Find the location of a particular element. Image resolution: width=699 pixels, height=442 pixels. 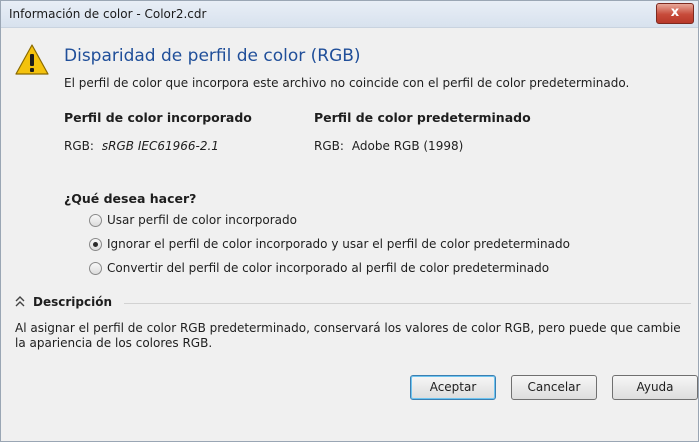

radio-use-embedded is located at coordinates (95, 220).